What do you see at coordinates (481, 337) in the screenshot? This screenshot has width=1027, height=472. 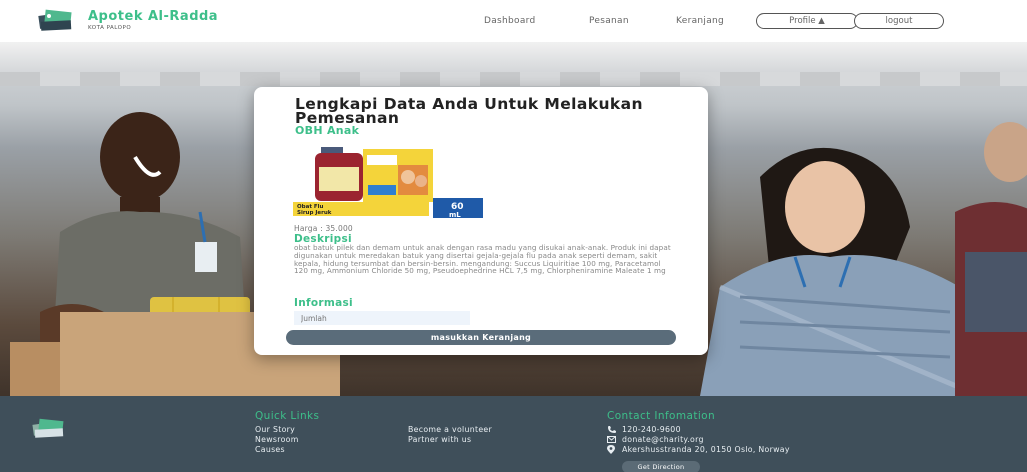 I see `add-to-cart-button: masukkan Keranjang` at bounding box center [481, 337].